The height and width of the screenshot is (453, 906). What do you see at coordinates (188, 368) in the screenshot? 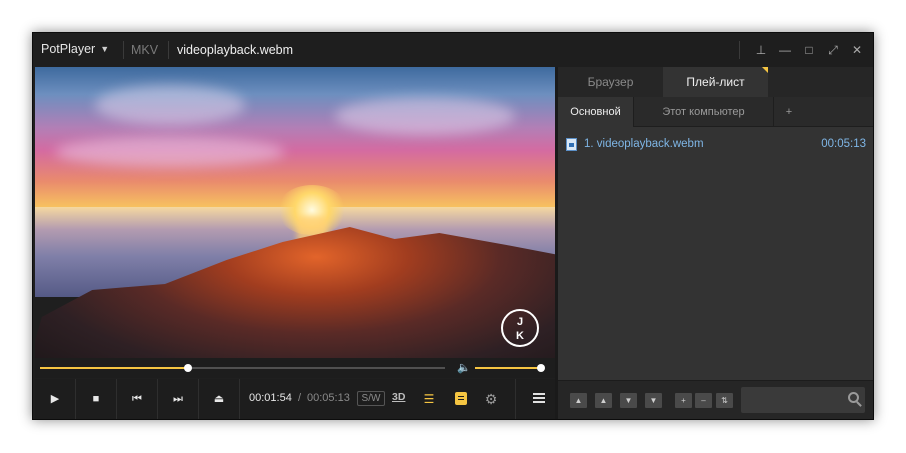
I see `seek-handle` at bounding box center [188, 368].